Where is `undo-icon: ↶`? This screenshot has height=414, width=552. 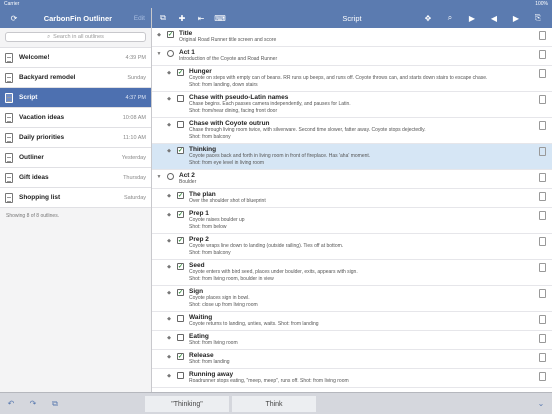 undo-icon: ↶ is located at coordinates (11, 403).